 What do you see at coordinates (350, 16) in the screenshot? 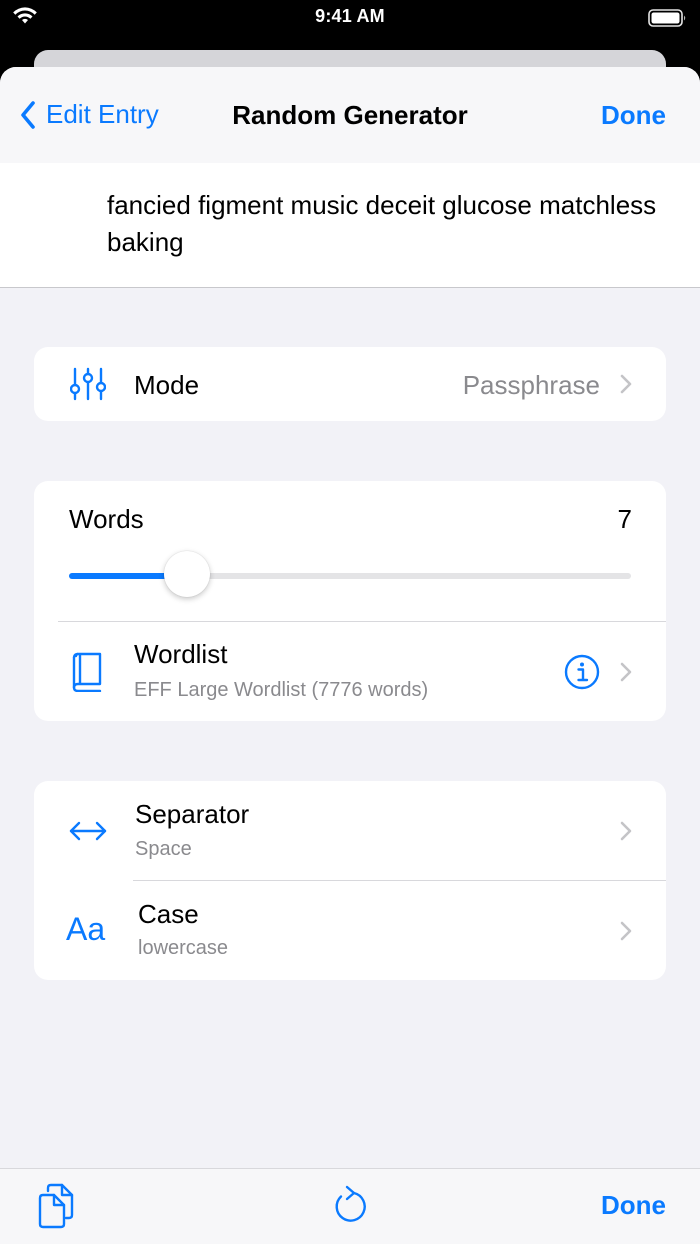
I see `status-time: 9:41 AM` at bounding box center [350, 16].